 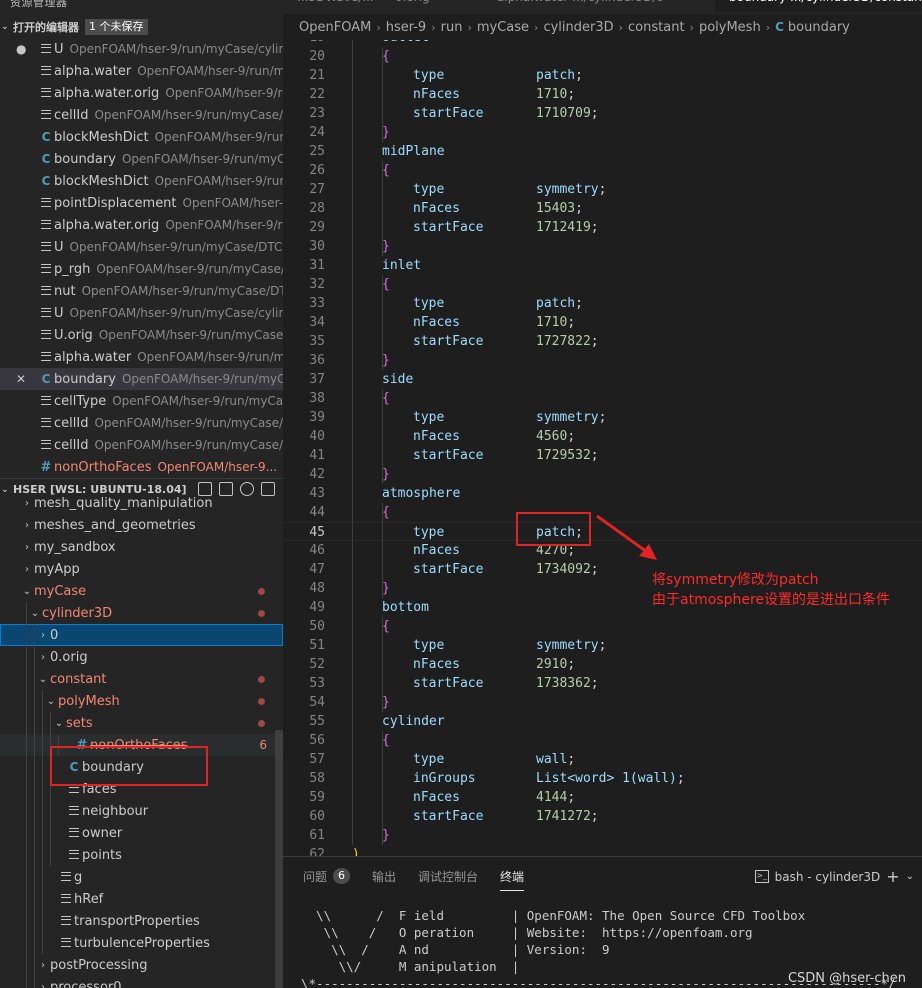 I want to click on breadcrumb-item: cylinder3D, so click(x=578, y=27).